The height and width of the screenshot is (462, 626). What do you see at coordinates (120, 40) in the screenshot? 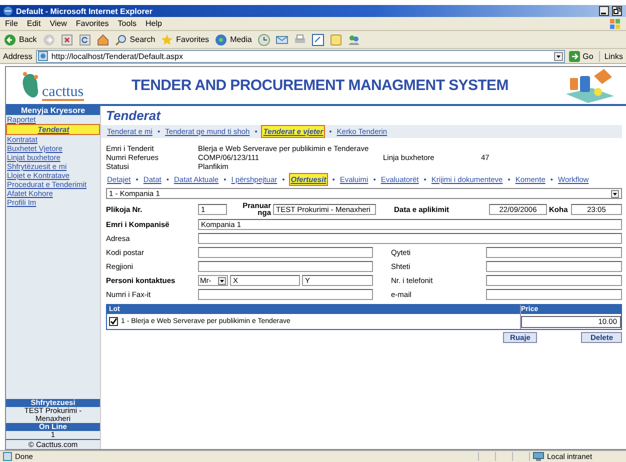
I see `search-icon` at bounding box center [120, 40].